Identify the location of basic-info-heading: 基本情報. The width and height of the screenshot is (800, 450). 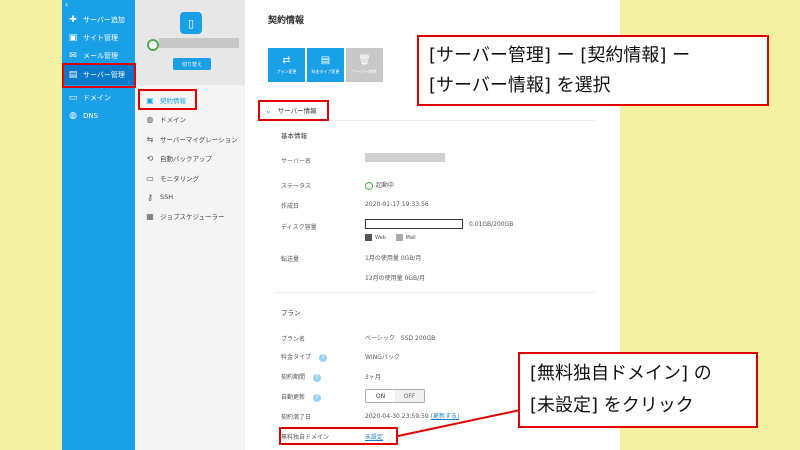
(294, 136).